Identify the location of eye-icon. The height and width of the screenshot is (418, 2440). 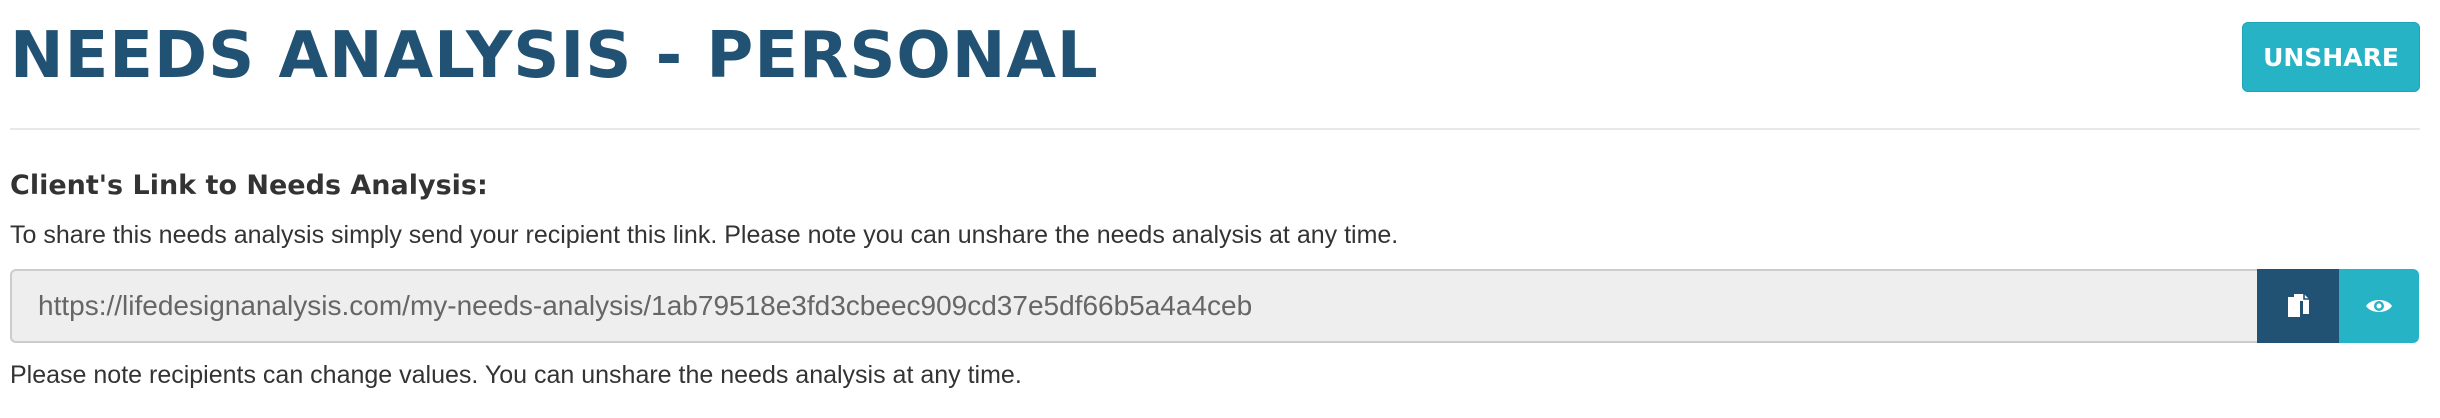
(2379, 306).